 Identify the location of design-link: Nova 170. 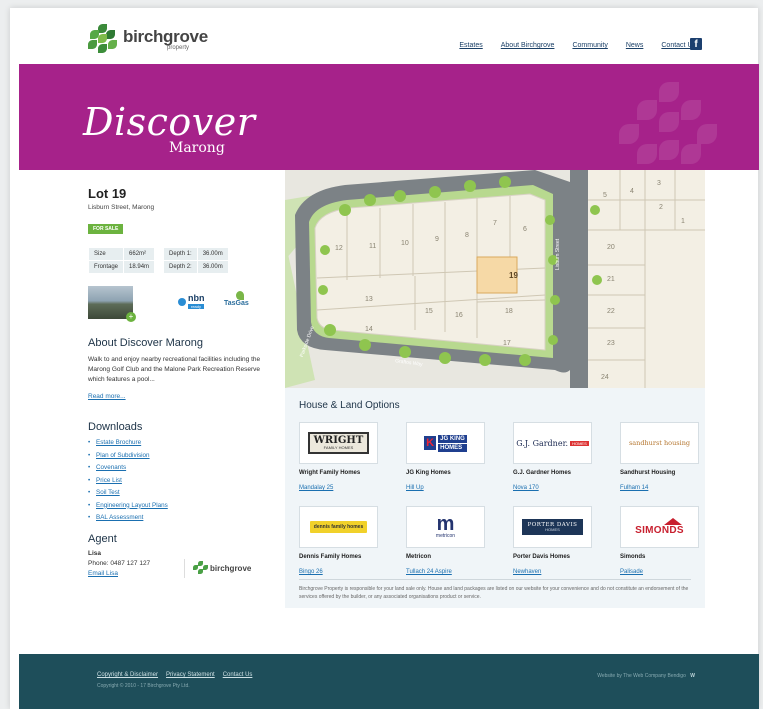
(526, 488).